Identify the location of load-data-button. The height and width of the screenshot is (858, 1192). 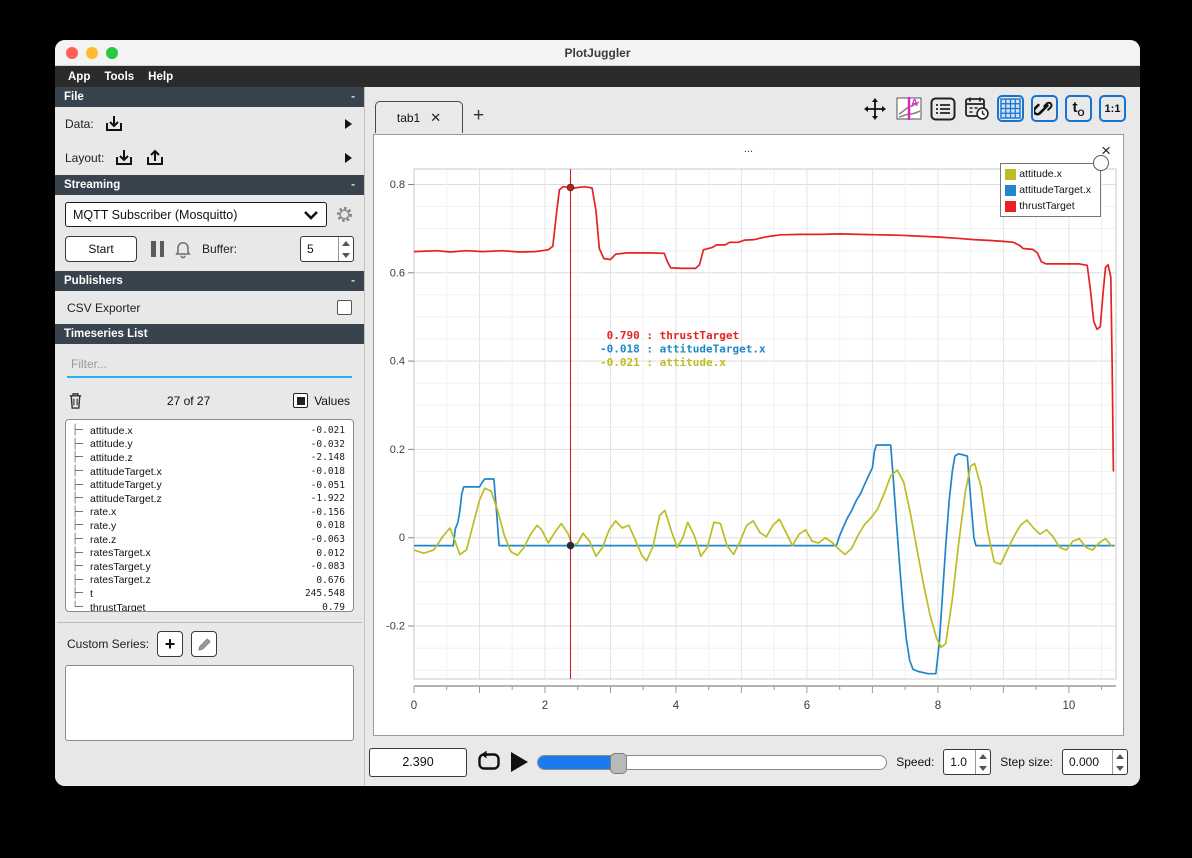
(114, 124).